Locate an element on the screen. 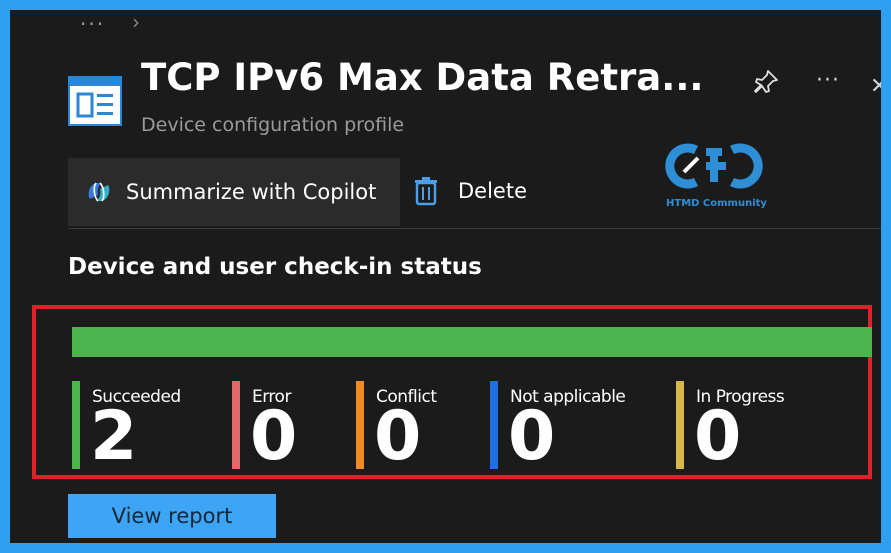 This screenshot has height=553, width=891. delete-button: Delete is located at coordinates (470, 191).